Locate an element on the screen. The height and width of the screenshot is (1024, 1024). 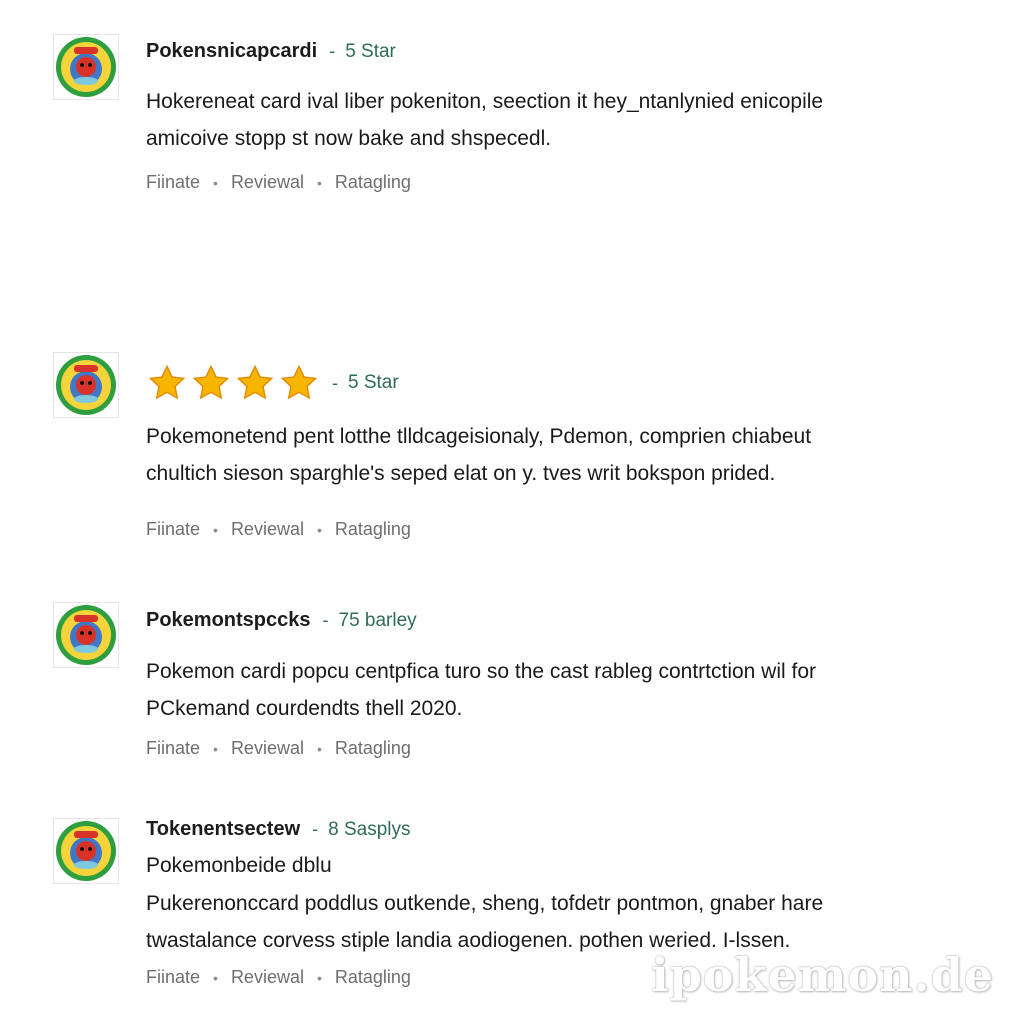
review-header: Tokenentsectew - 8 Sasplys is located at coordinates (278, 829).